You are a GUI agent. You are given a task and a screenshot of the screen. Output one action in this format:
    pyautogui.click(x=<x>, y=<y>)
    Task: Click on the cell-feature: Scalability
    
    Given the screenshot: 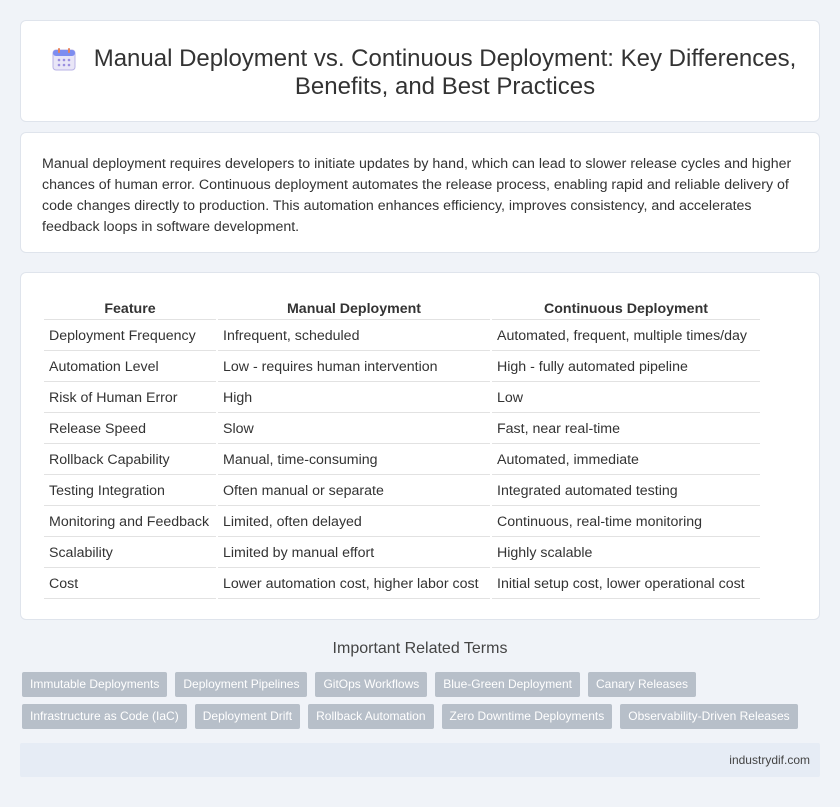 What is the action you would take?
    pyautogui.click(x=130, y=553)
    